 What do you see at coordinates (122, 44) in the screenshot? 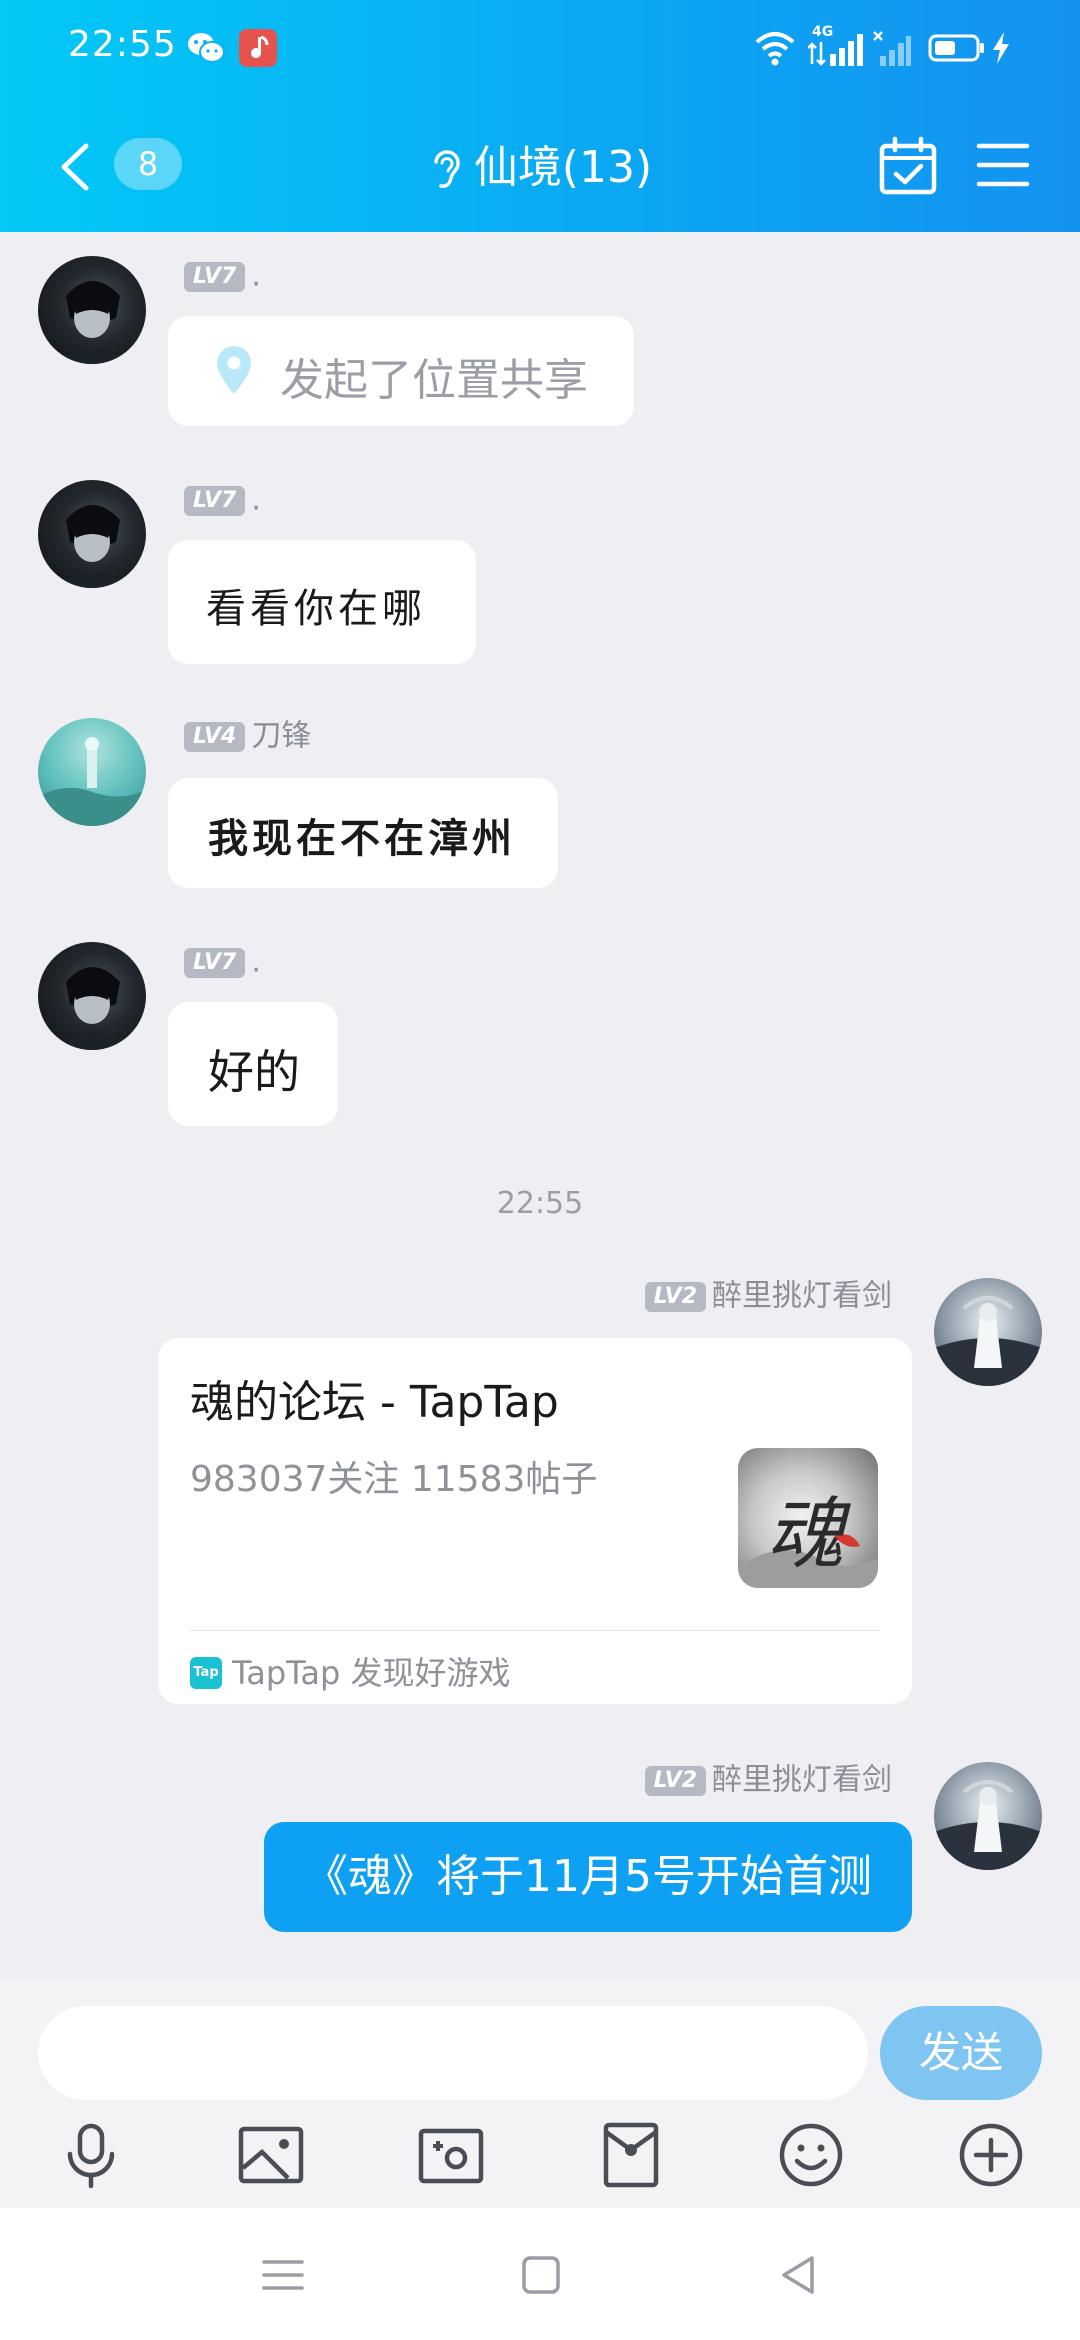
I see `status-time: 22:55` at bounding box center [122, 44].